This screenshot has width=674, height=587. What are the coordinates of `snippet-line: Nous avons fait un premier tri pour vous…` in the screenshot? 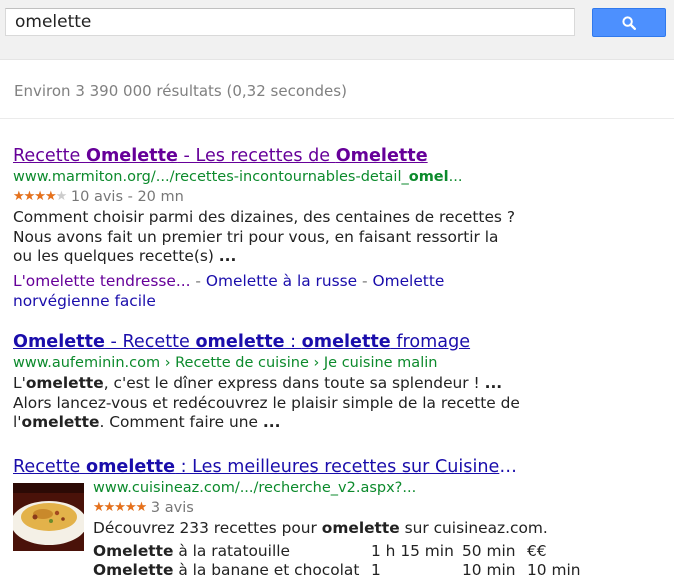 It's located at (256, 236).